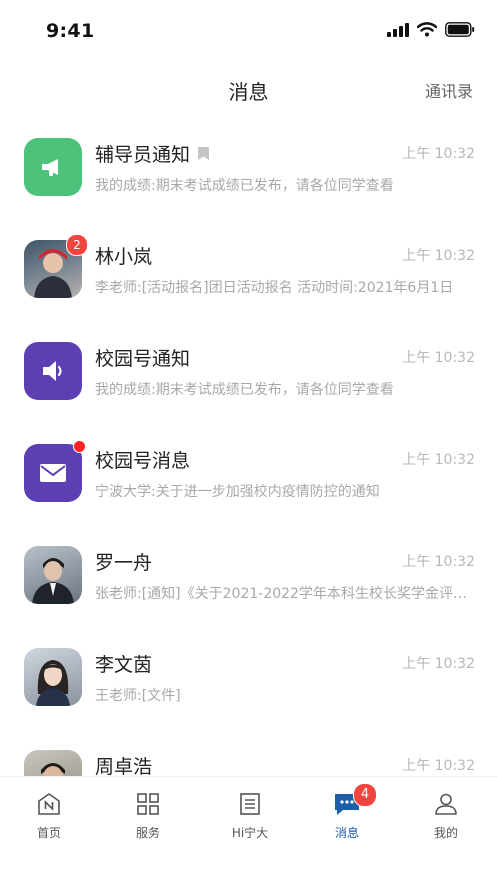 This screenshot has height=884, width=497. Describe the element at coordinates (237, 492) in the screenshot. I see `message-preview: 宁波大学:关于进一步加强校内疫情防控的通知` at that location.